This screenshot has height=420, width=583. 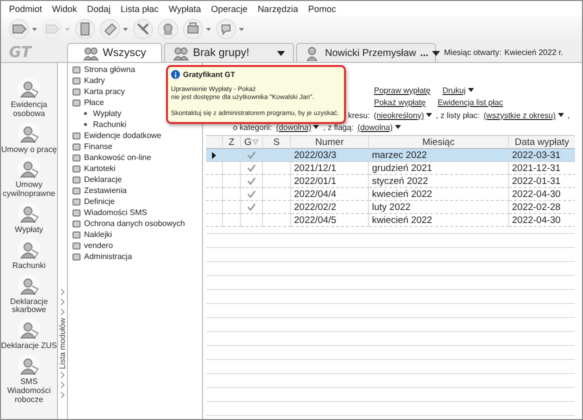 What do you see at coordinates (403, 115) in the screenshot?
I see `filter-link: (nieokreślony)` at bounding box center [403, 115].